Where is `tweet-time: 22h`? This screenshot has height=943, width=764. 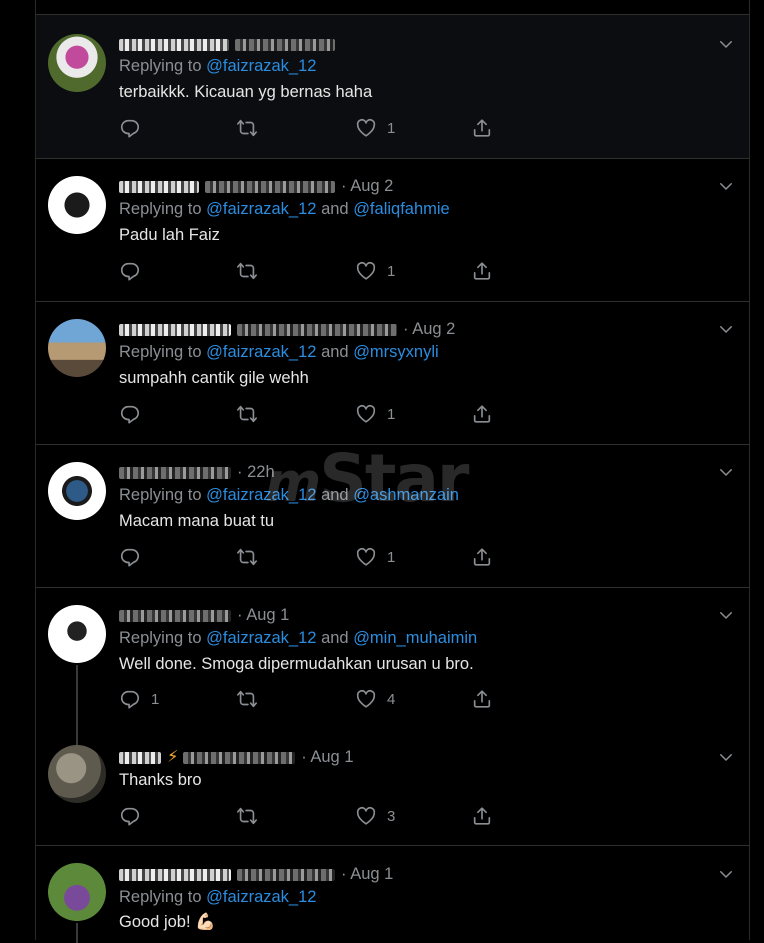 tweet-time: 22h is located at coordinates (261, 472).